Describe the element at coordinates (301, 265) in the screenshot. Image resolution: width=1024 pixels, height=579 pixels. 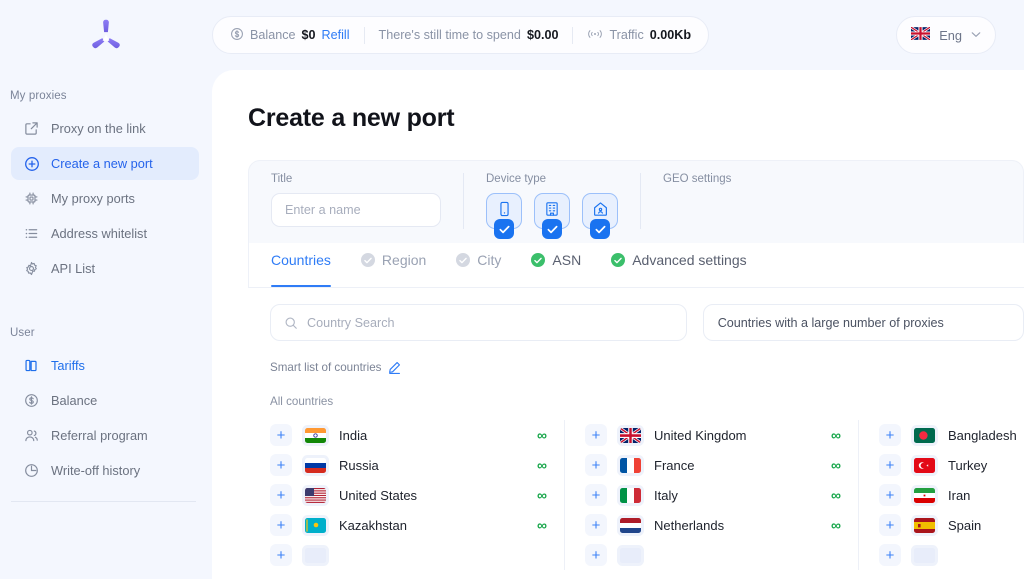
I see `tab-countries: Countries` at that location.